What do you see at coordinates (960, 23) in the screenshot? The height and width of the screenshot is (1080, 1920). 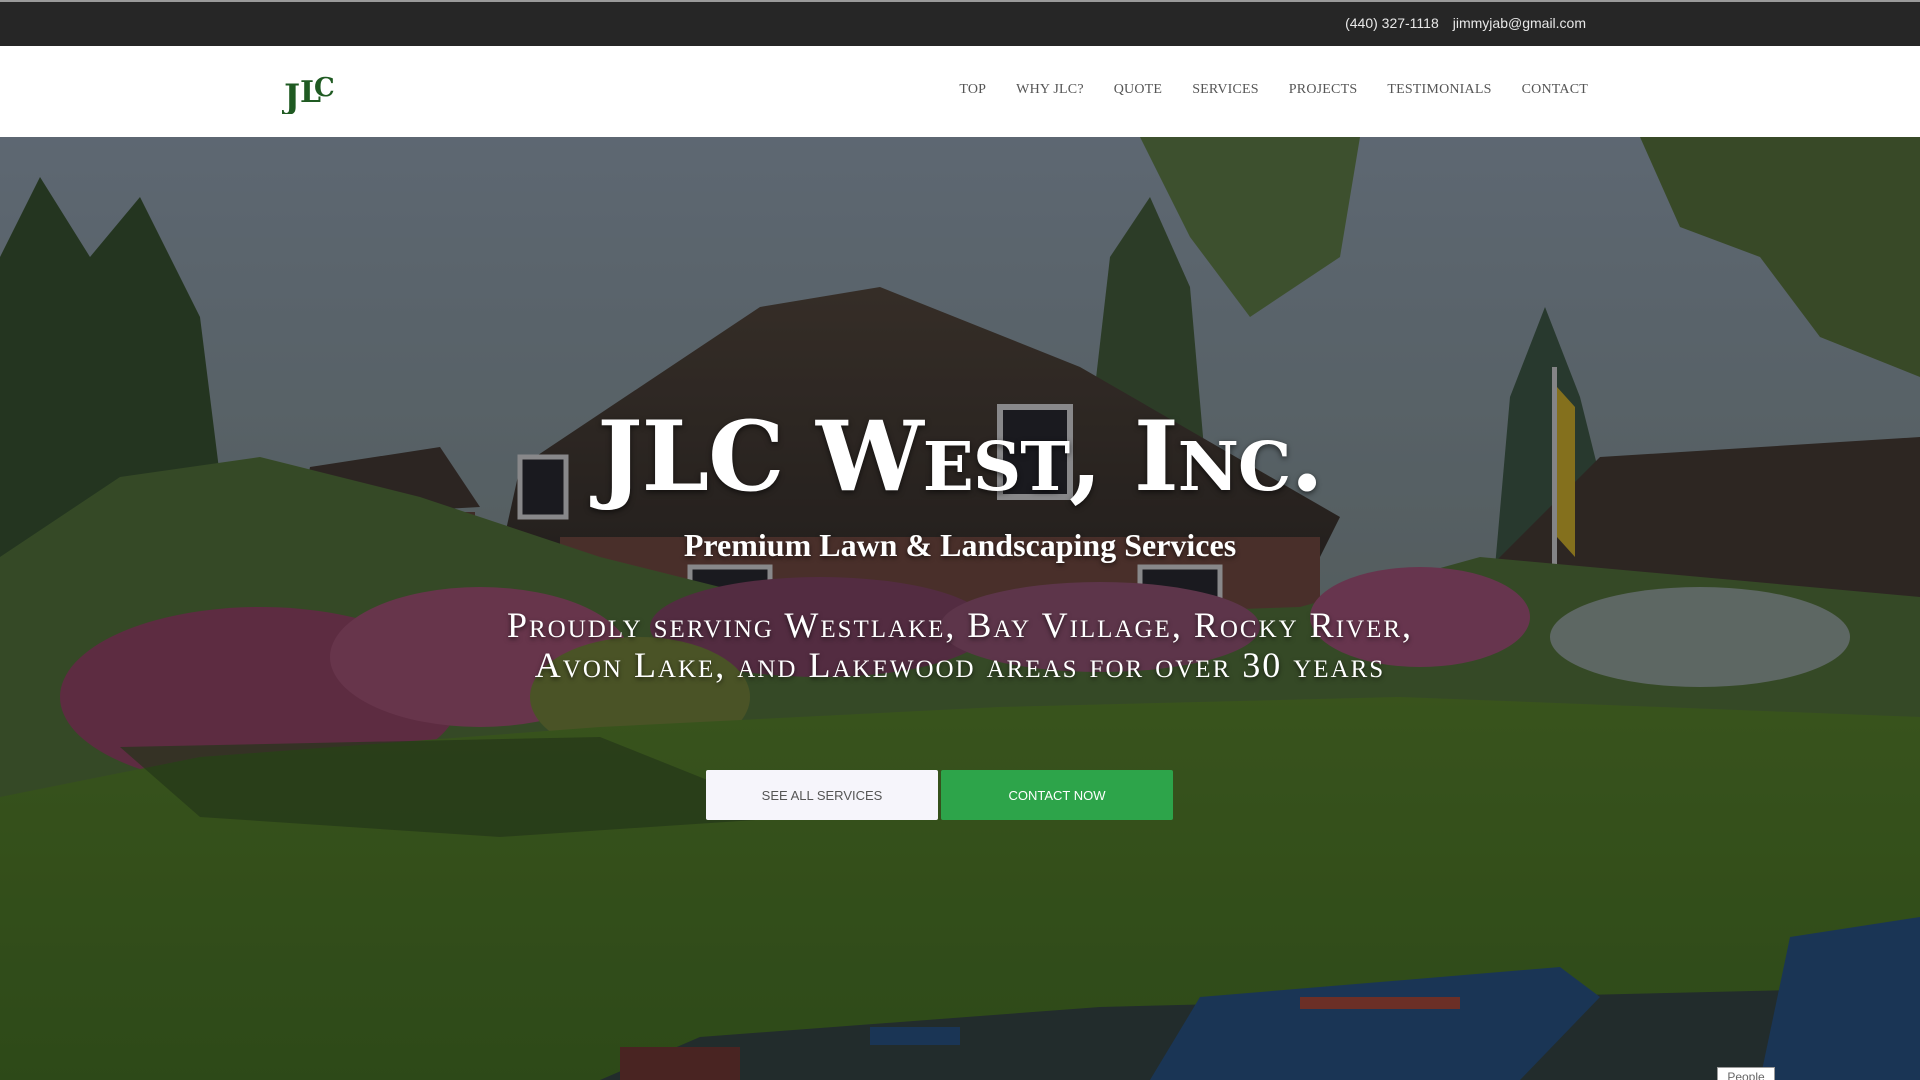 I see `top-contact-bar: (440) 327-1118 jimmyjab@gmail.com` at bounding box center [960, 23].